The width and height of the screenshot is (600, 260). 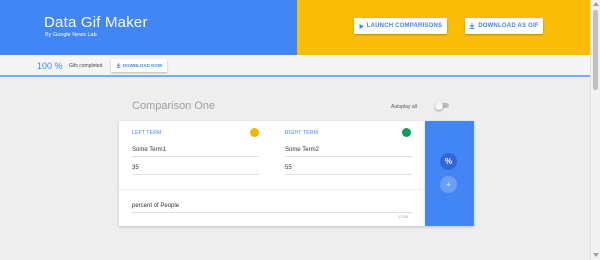 What do you see at coordinates (449, 173) in the screenshot?
I see `comparison-side-panel: % +` at bounding box center [449, 173].